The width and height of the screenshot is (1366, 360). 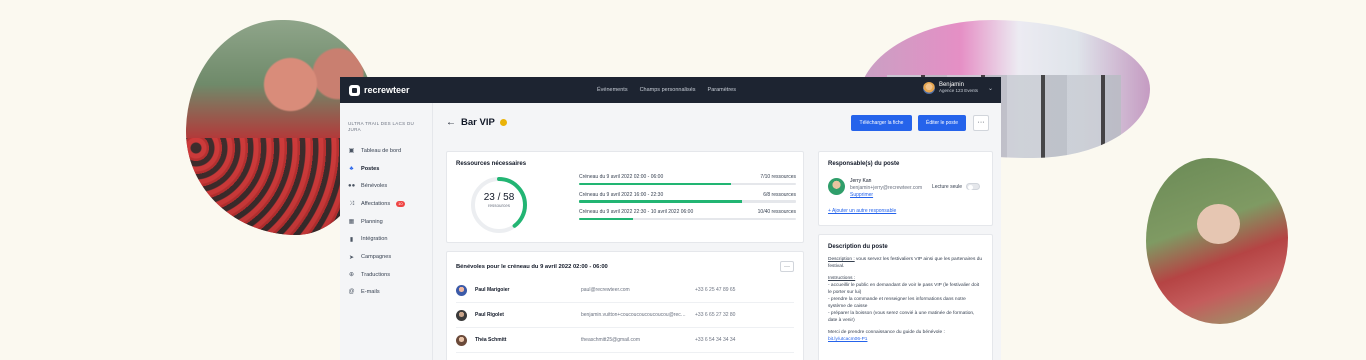 I want to click on sidebar-item-campaigns: ➤ Campagnes, so click(x=386, y=257).